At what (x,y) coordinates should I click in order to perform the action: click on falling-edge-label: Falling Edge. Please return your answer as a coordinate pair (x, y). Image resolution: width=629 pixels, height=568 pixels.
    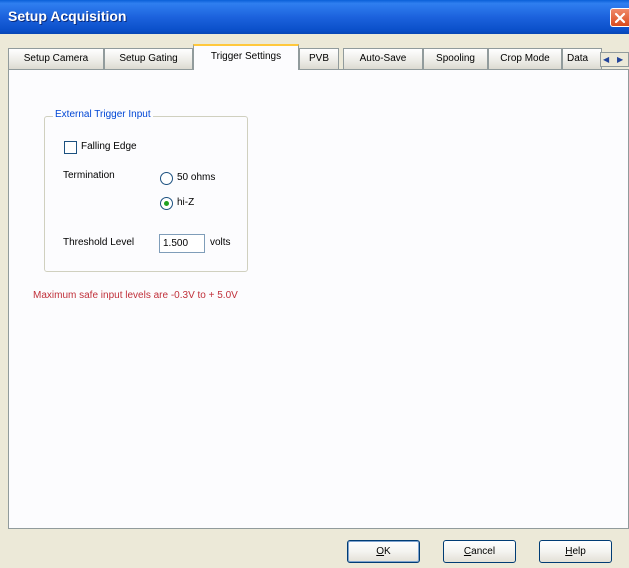
    Looking at the image, I should click on (109, 146).